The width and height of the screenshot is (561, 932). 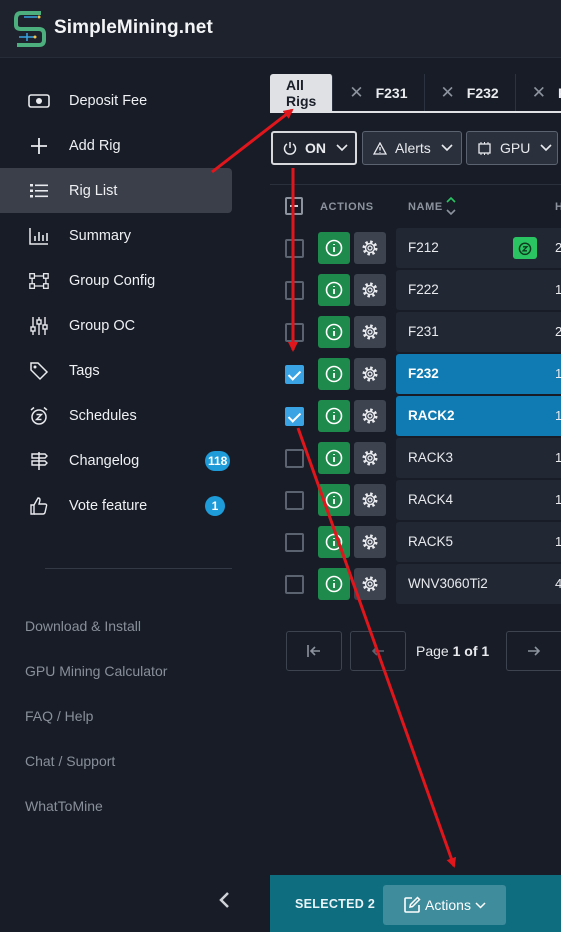 I want to click on next-page-button, so click(x=533, y=651).